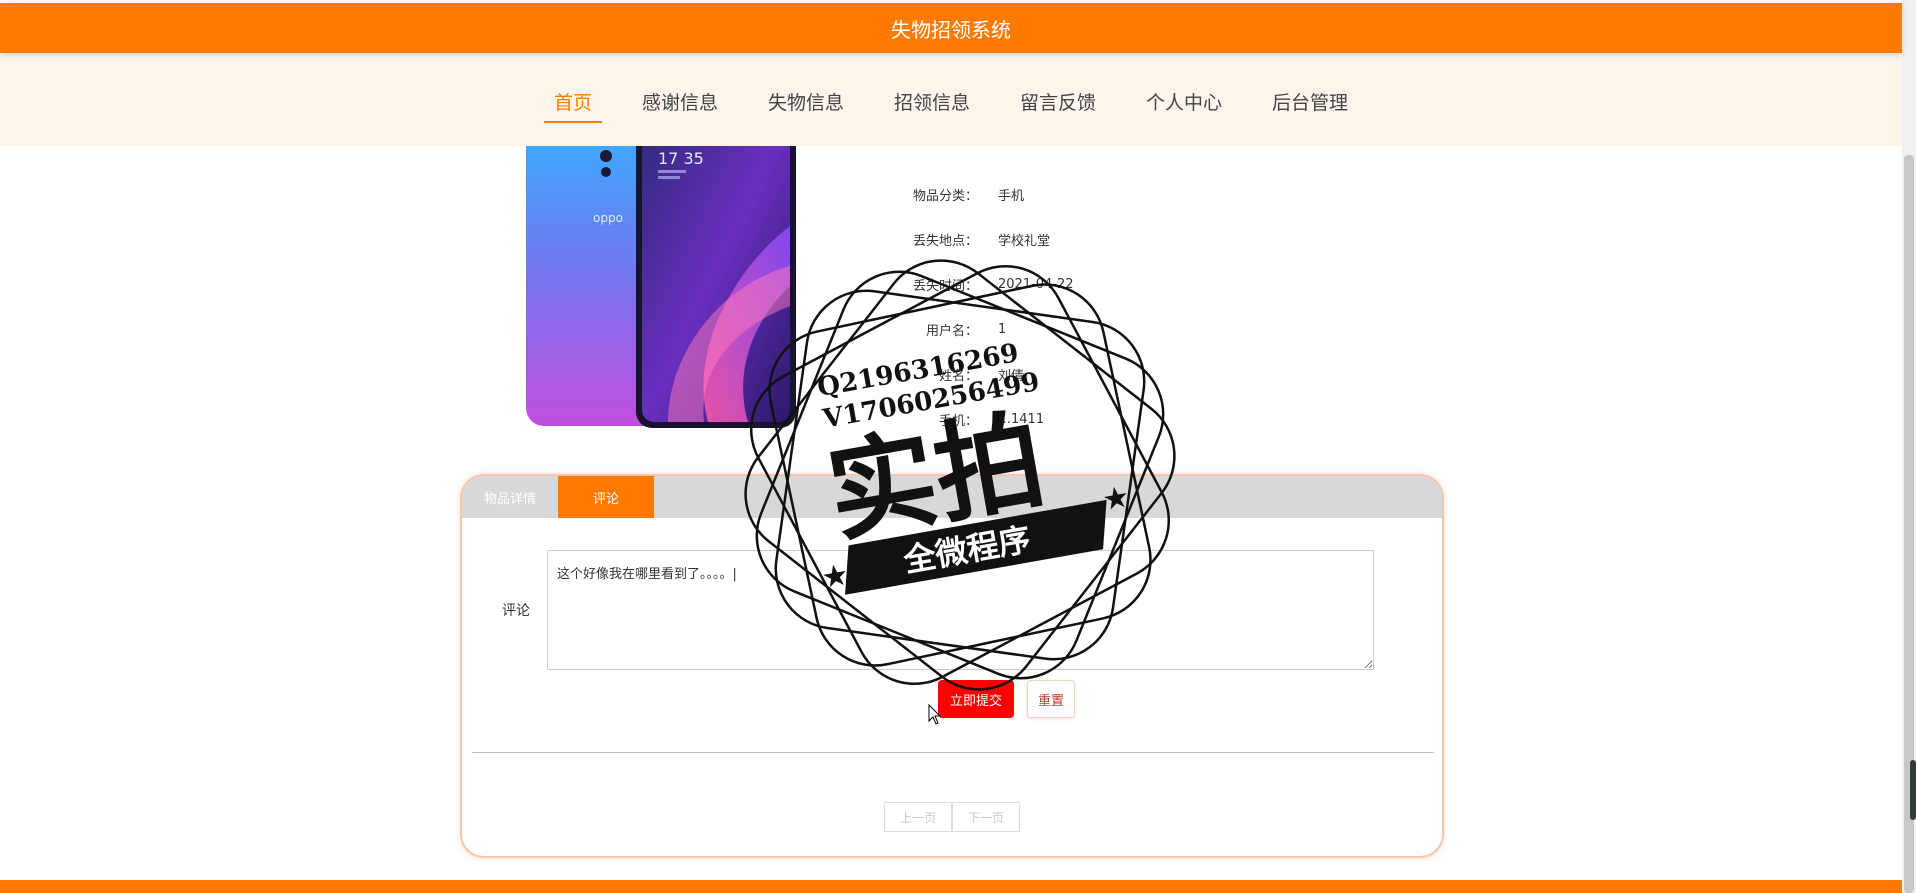 Image resolution: width=1916 pixels, height=893 pixels. What do you see at coordinates (572, 102) in the screenshot?
I see `nav-item-home: 首页` at bounding box center [572, 102].